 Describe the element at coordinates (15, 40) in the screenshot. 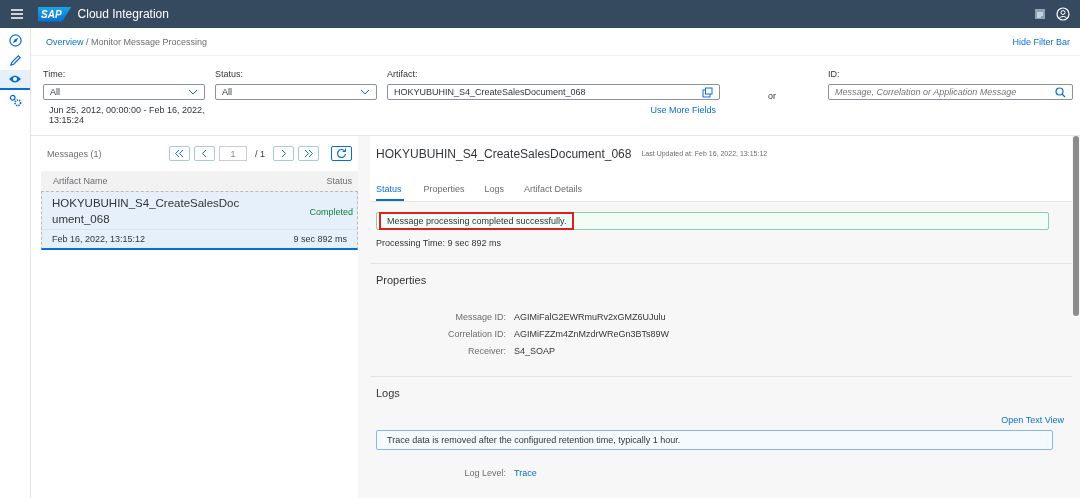

I see `compass-icon` at that location.